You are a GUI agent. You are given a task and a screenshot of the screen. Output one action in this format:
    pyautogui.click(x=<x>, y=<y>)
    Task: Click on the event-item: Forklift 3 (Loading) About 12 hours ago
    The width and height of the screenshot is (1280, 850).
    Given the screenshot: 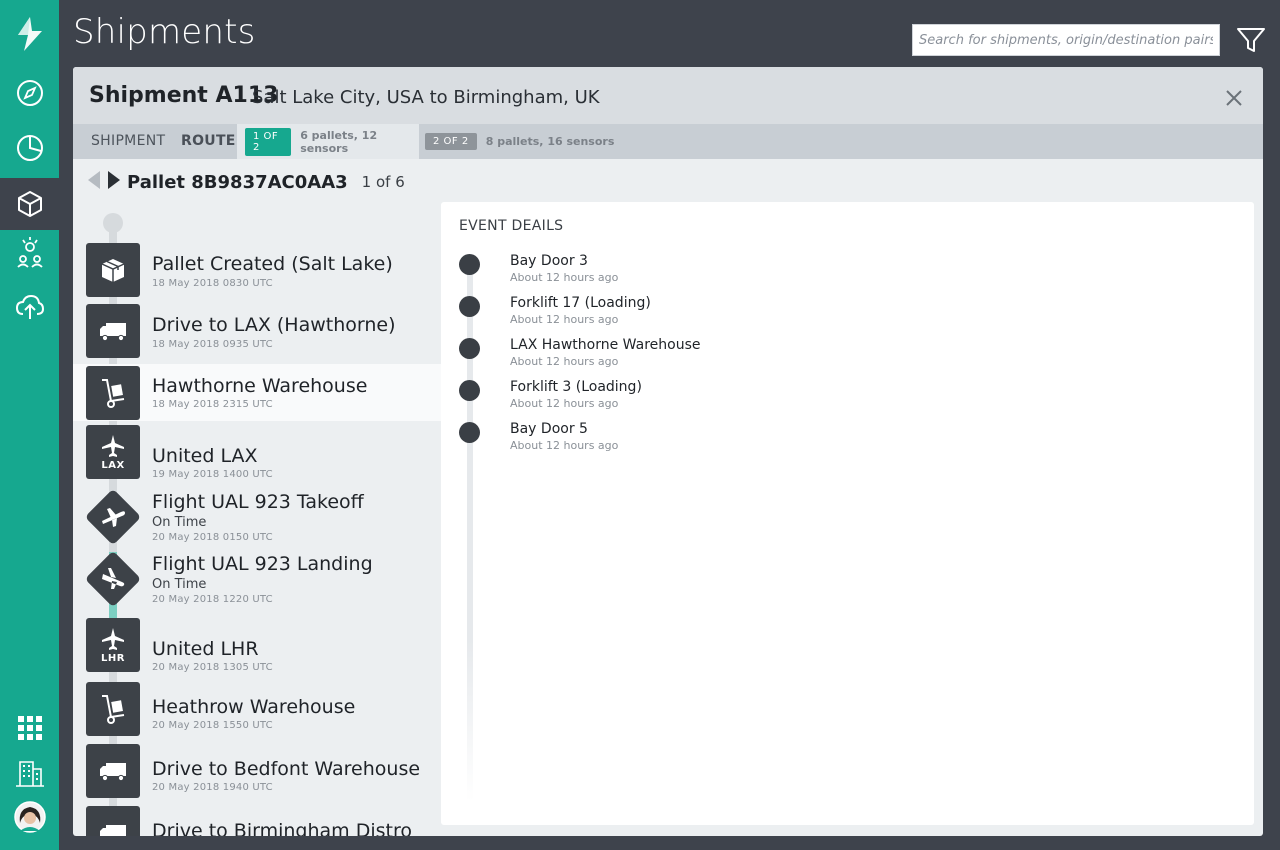 What is the action you would take?
    pyautogui.click(x=741, y=398)
    